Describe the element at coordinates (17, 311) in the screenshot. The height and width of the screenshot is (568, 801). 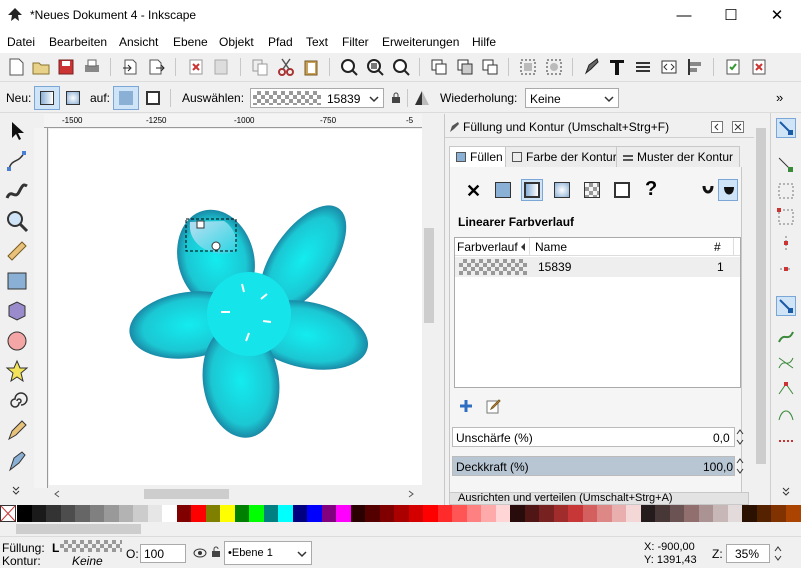
I see `3d-box-tool-icon` at that location.